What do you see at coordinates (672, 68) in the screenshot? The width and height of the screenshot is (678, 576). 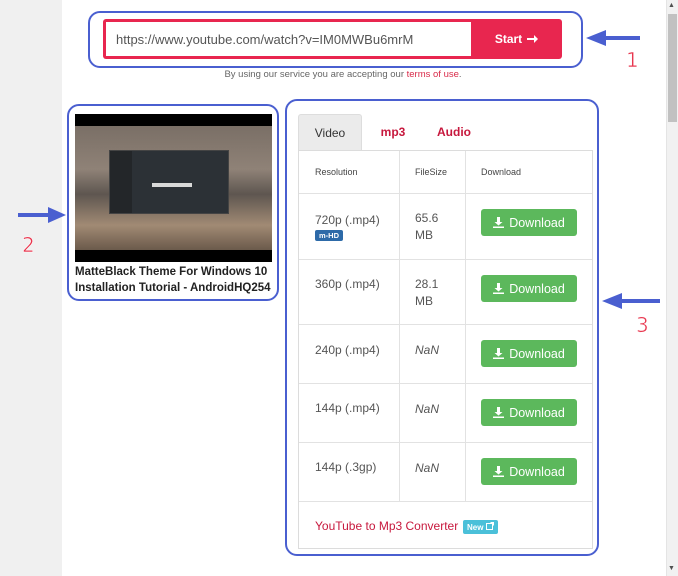 I see `scrollbar-thumb` at bounding box center [672, 68].